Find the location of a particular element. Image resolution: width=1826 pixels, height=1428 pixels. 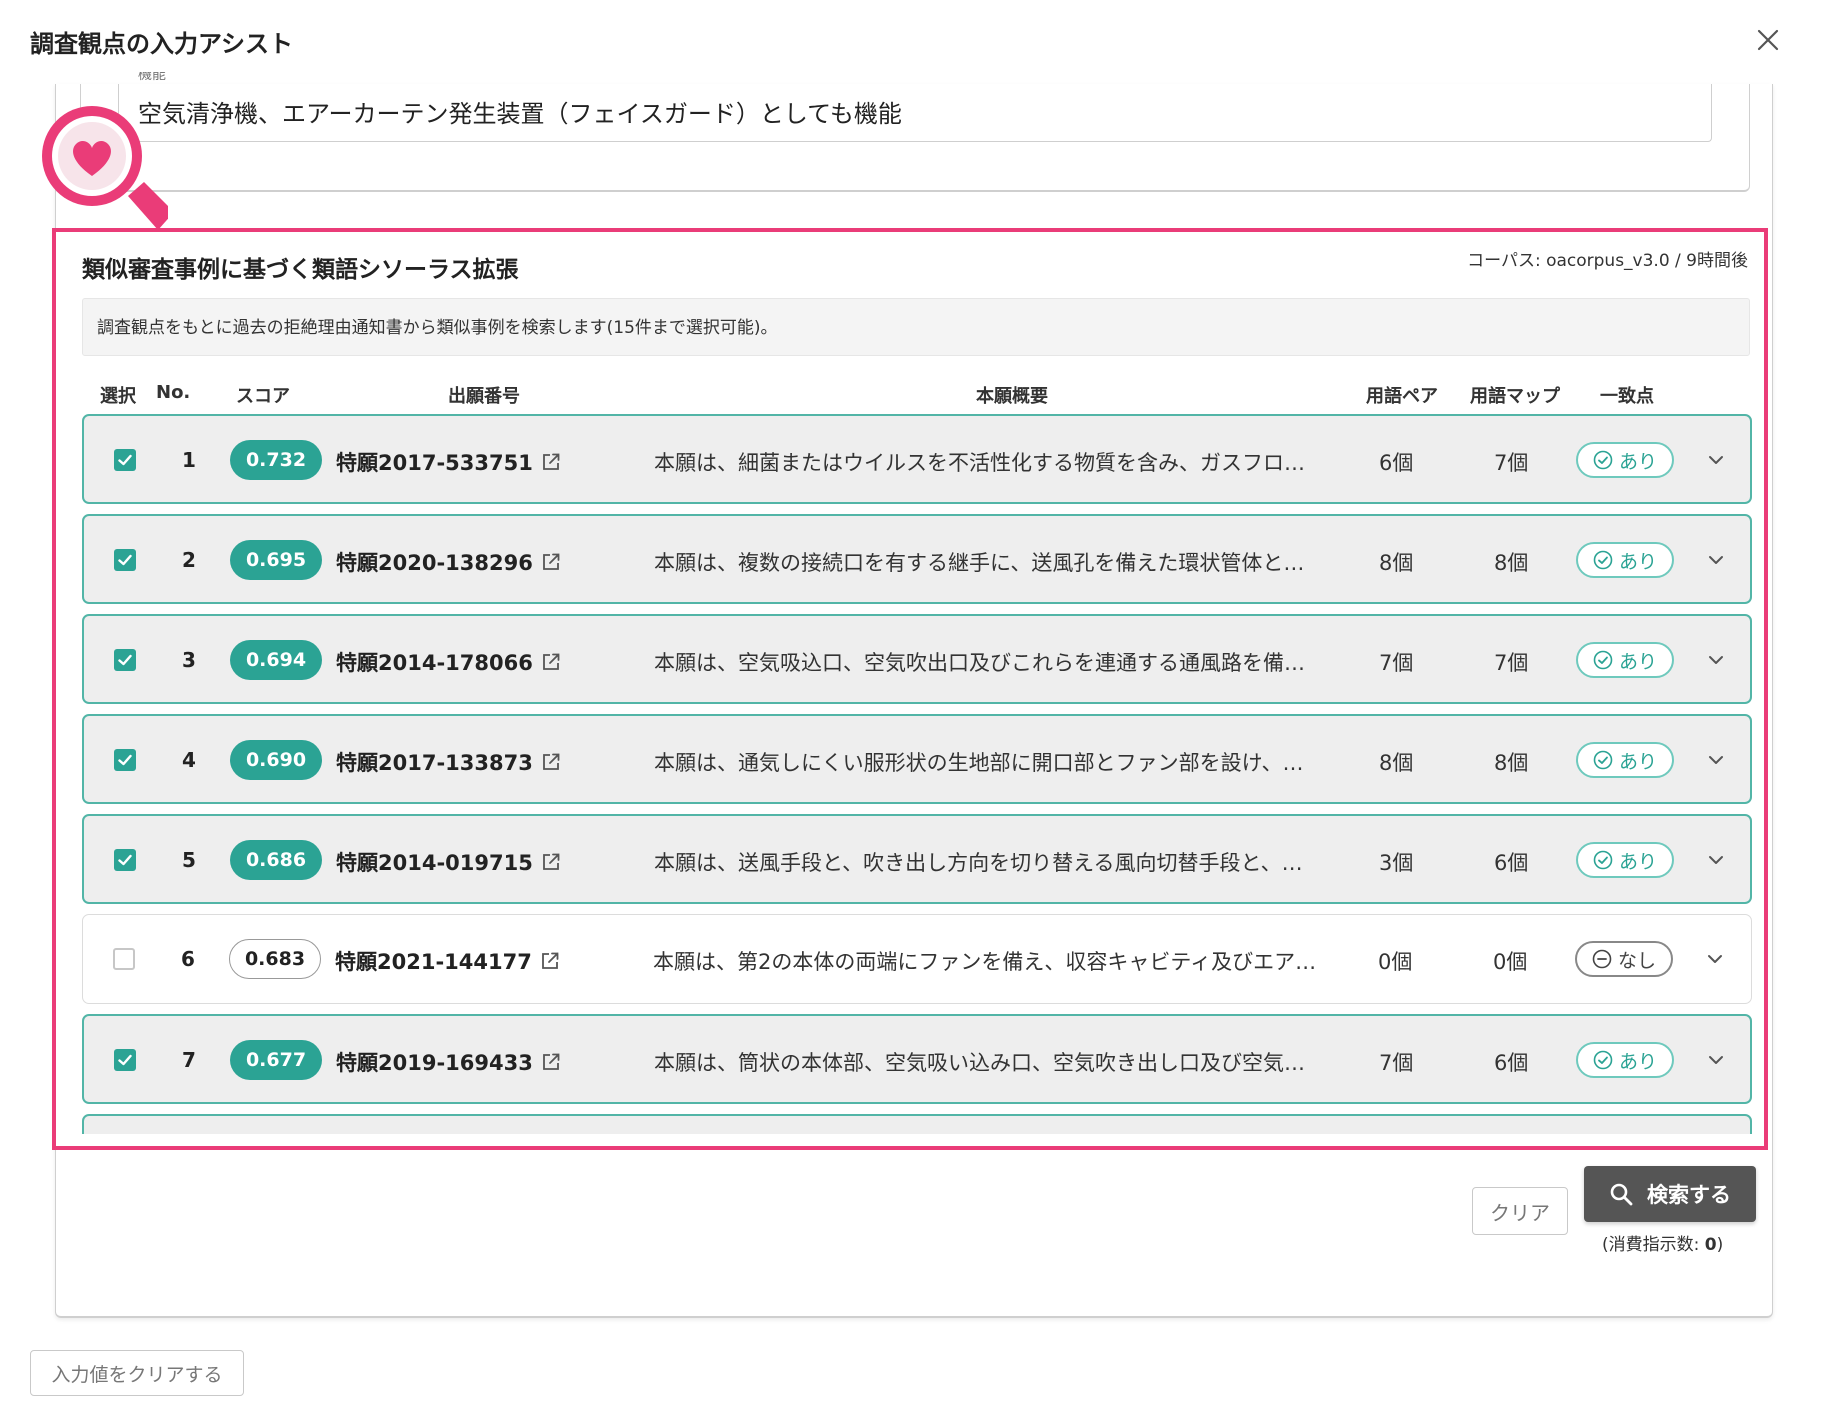

term-map-count: 6個 is located at coordinates (1511, 863).